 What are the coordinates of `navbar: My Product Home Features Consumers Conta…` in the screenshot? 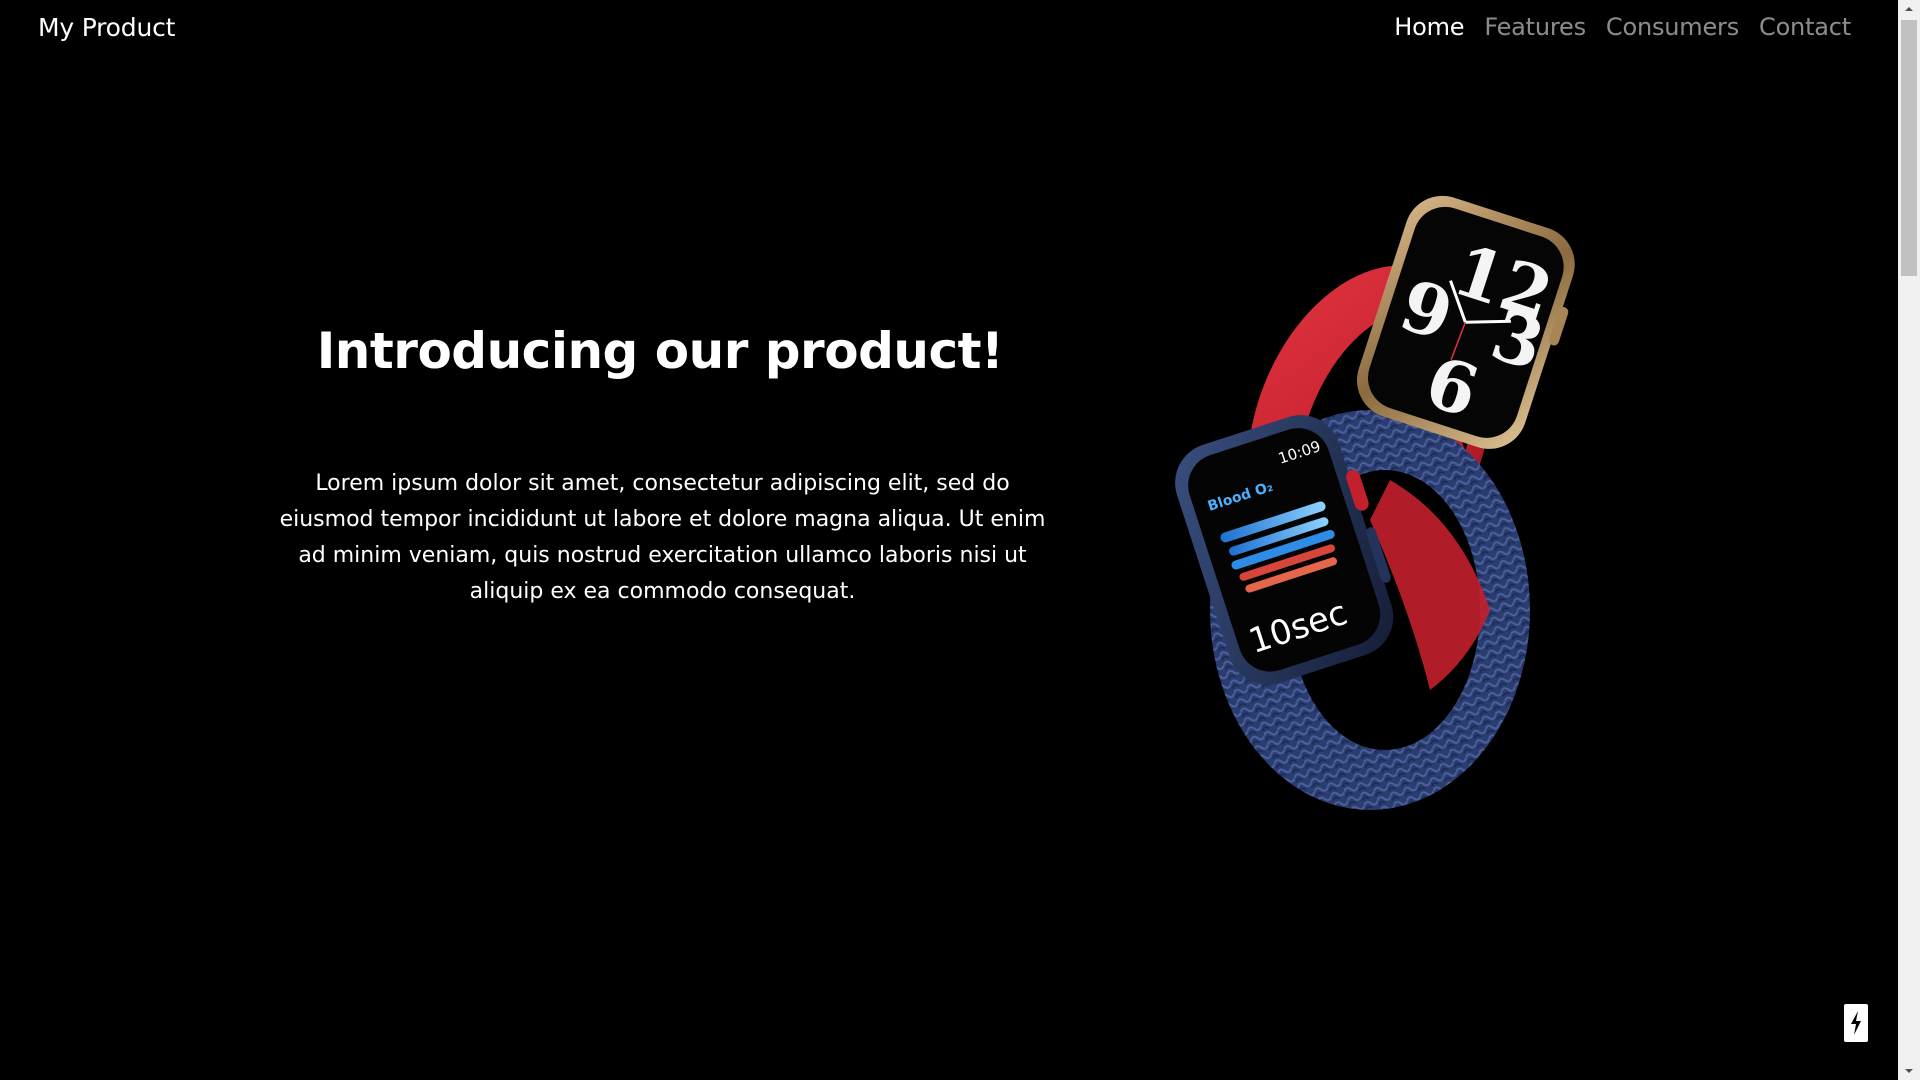 It's located at (949, 30).